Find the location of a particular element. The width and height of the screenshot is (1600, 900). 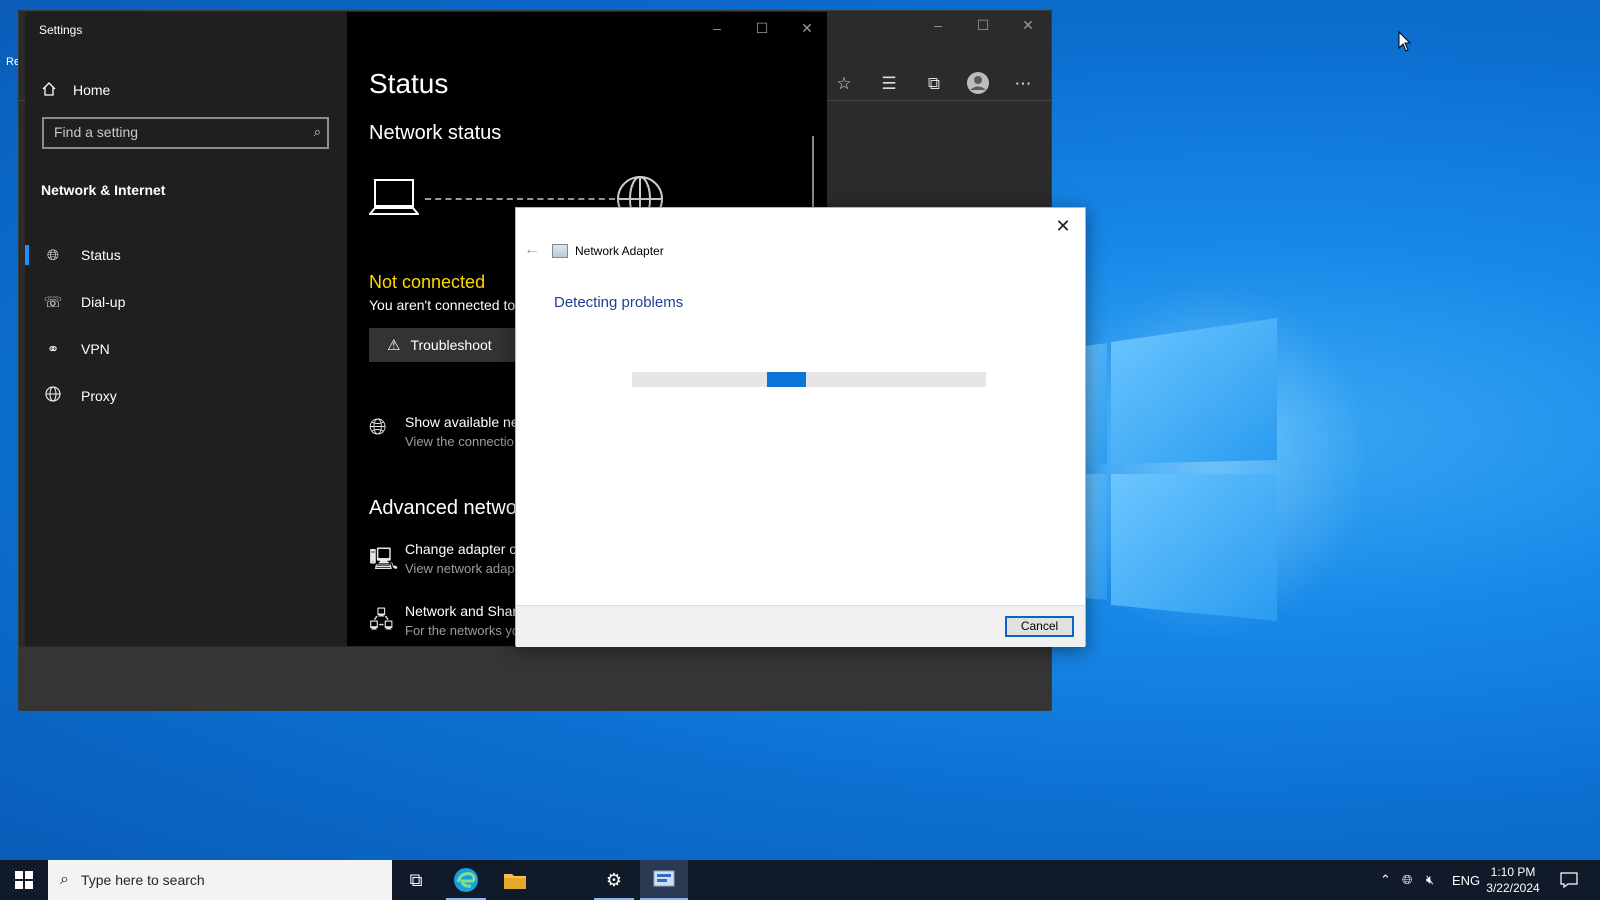

edge-browser-icon is located at coordinates (466, 880).